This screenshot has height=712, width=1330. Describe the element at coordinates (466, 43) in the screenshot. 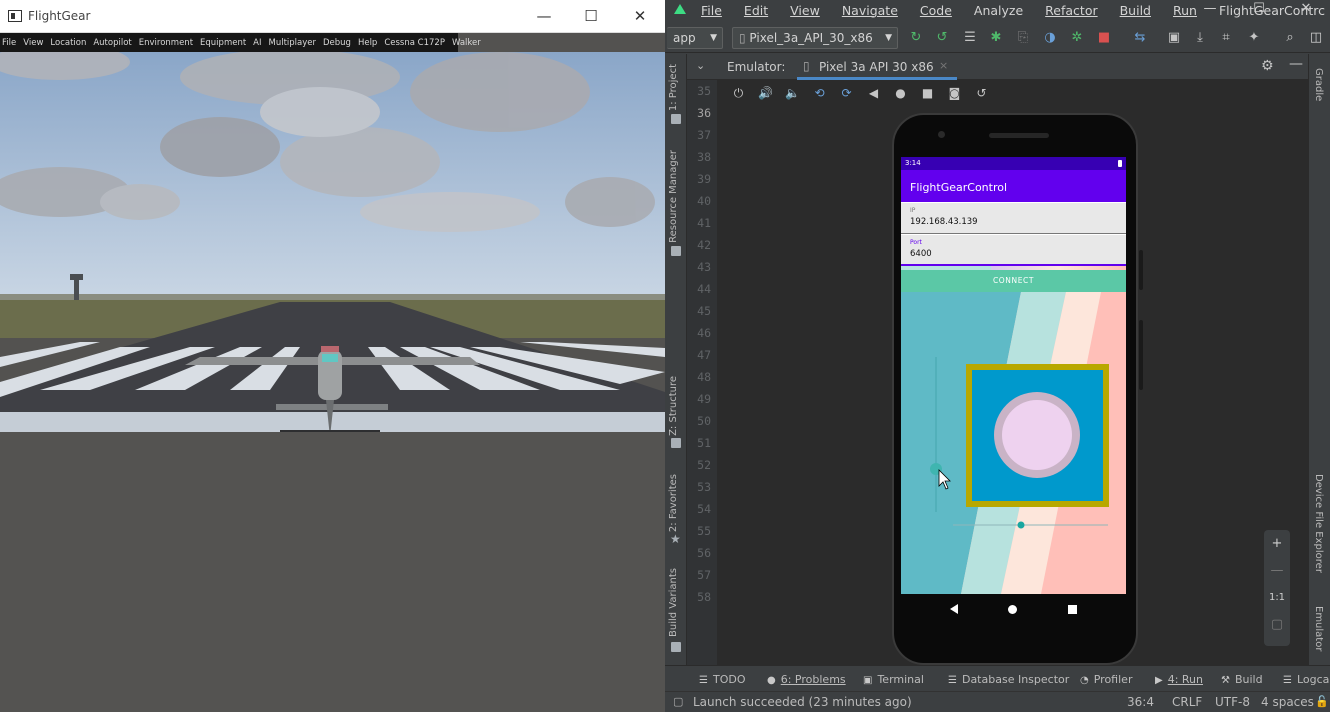

I see `fg-menu-walker: Walker` at that location.